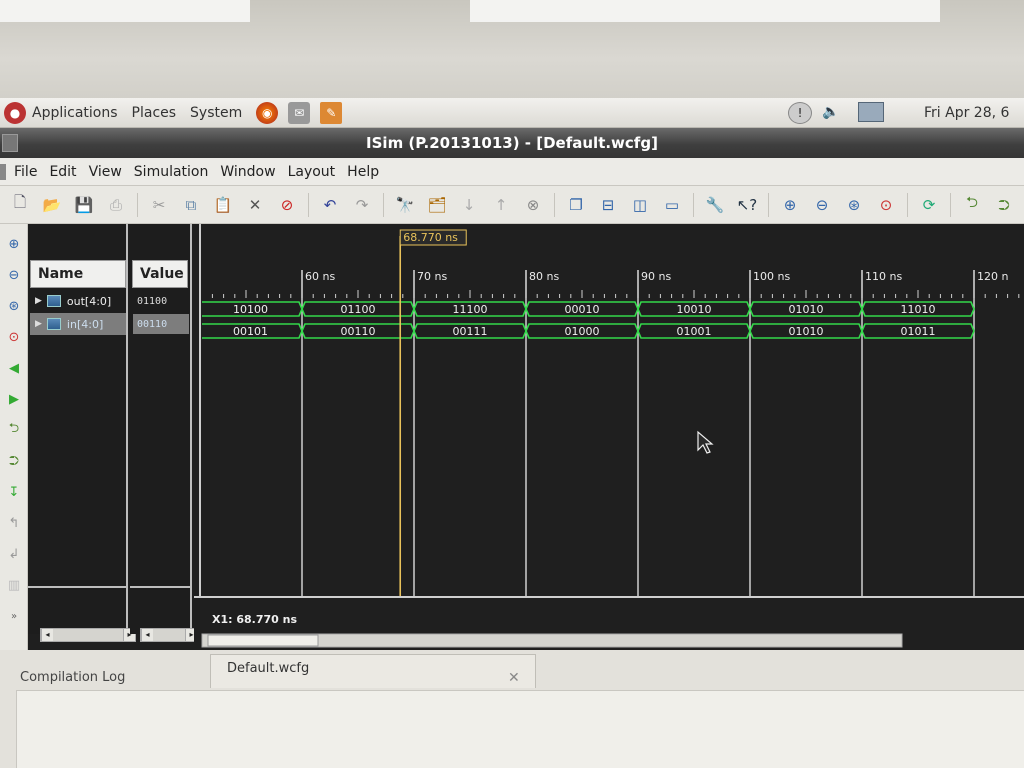 Image resolution: width=1024 pixels, height=768 pixels. I want to click on value-hscrollbar: ◂ ▸, so click(169, 635).